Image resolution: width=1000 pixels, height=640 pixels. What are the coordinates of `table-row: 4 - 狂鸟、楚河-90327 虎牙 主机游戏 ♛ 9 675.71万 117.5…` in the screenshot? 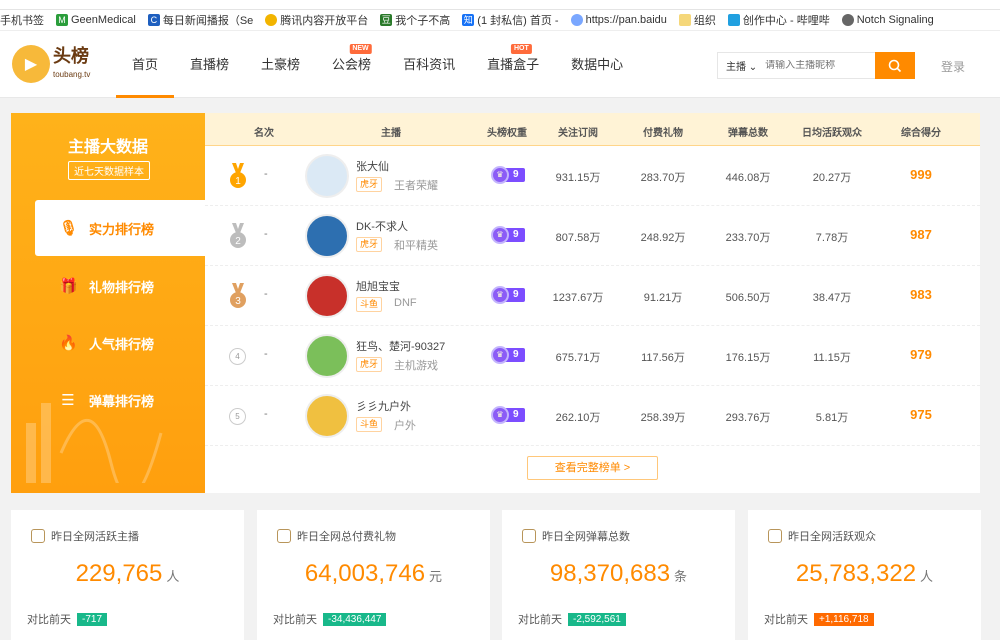 It's located at (592, 356).